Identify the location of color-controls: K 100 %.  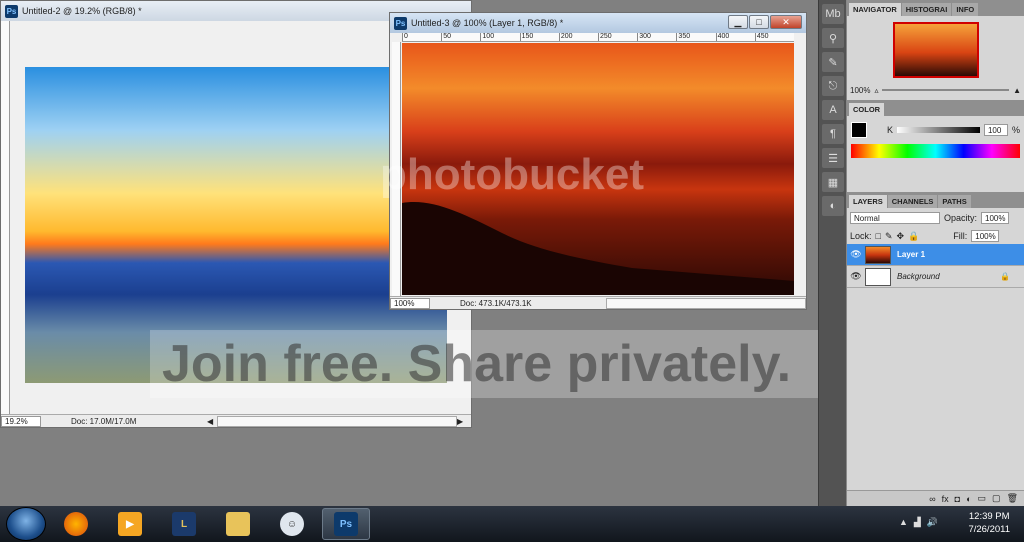
(935, 127).